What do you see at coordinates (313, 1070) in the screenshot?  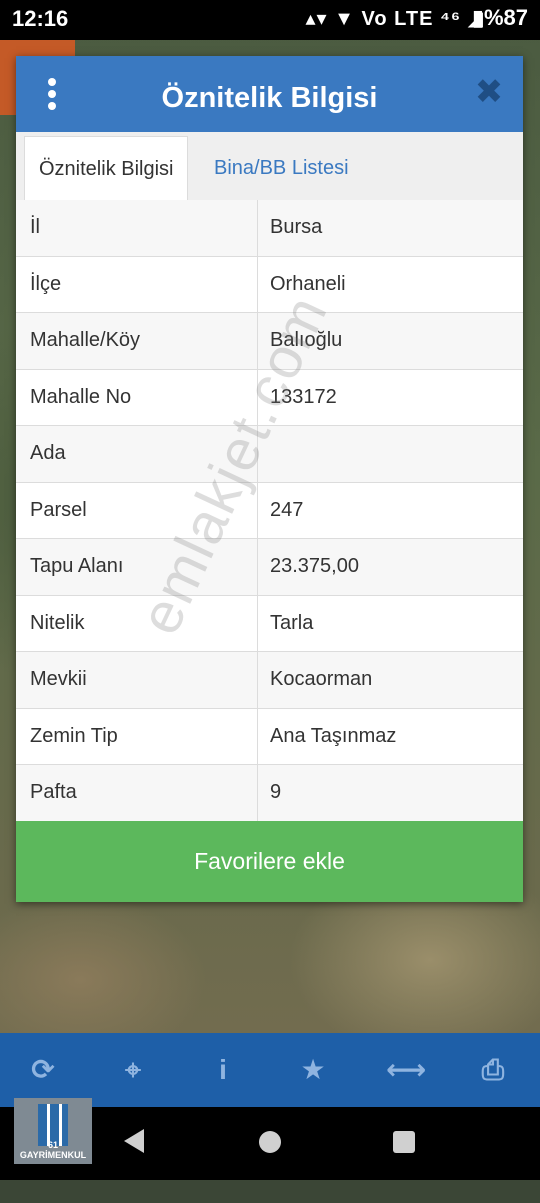 I see `star-icon: ★` at bounding box center [313, 1070].